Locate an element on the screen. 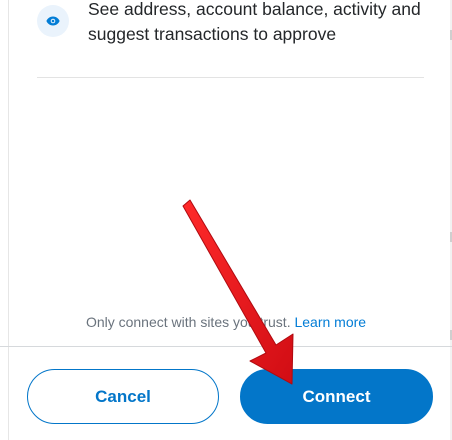  cancel-button: Cancel is located at coordinates (123, 396).